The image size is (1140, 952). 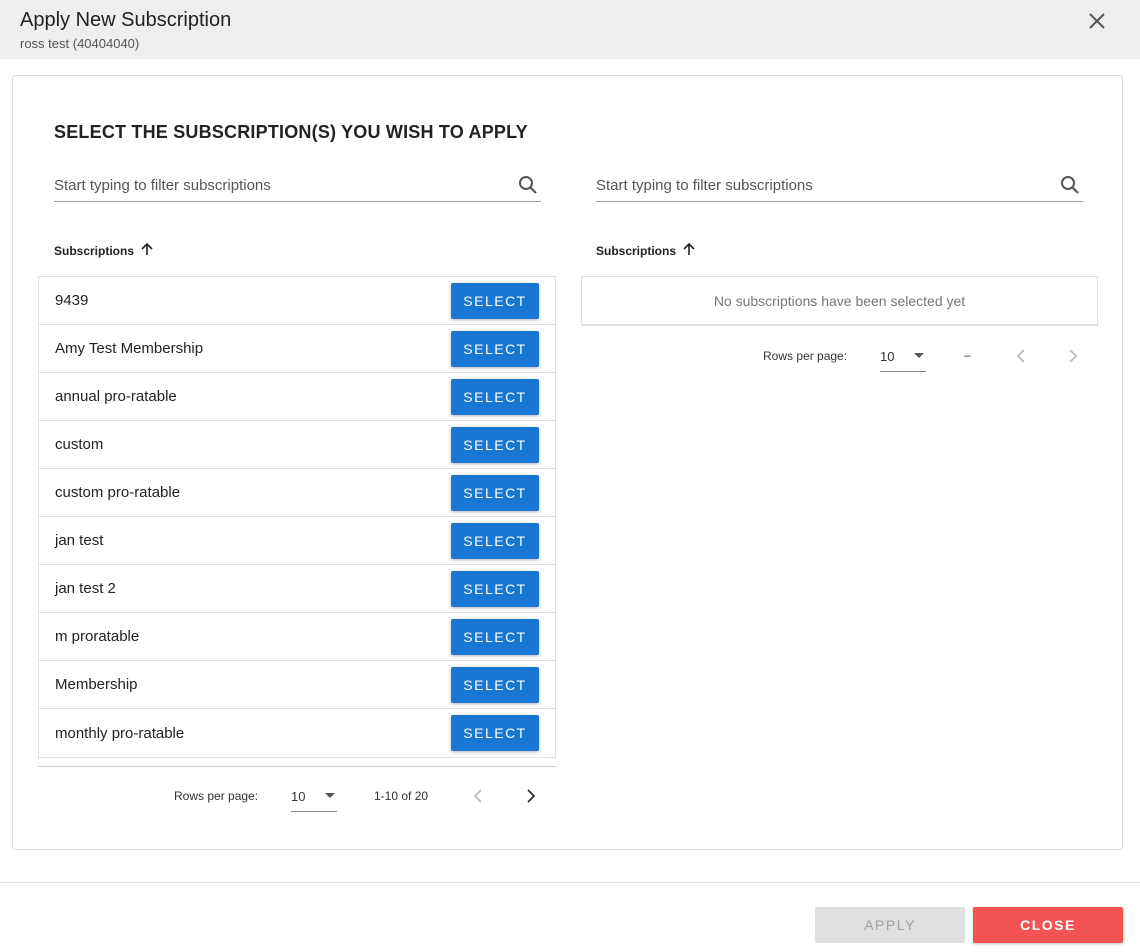 What do you see at coordinates (297, 589) in the screenshot?
I see `table-row: jan test 2 SELECT` at bounding box center [297, 589].